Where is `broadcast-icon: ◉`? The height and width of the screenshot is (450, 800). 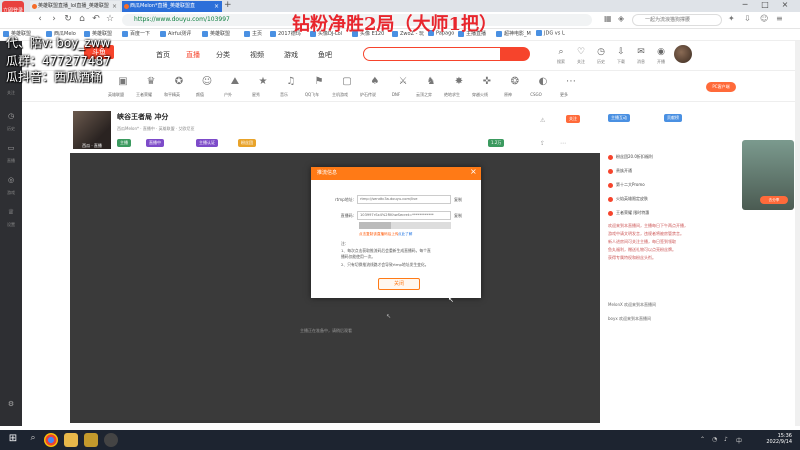 broadcast-icon: ◉ is located at coordinates (661, 52).